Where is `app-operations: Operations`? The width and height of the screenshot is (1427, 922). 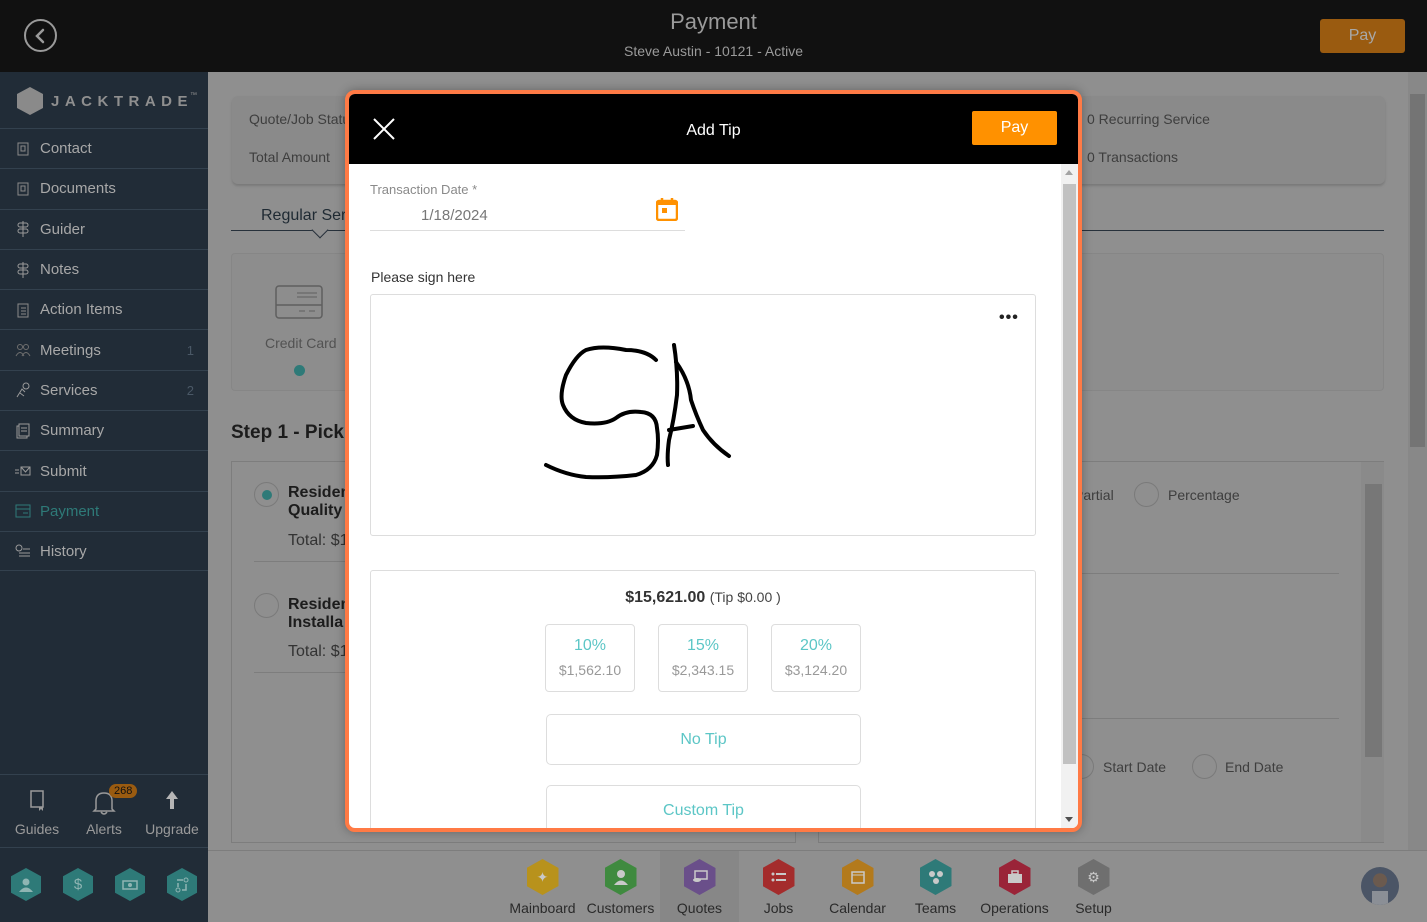
app-operations: Operations is located at coordinates (1014, 887).